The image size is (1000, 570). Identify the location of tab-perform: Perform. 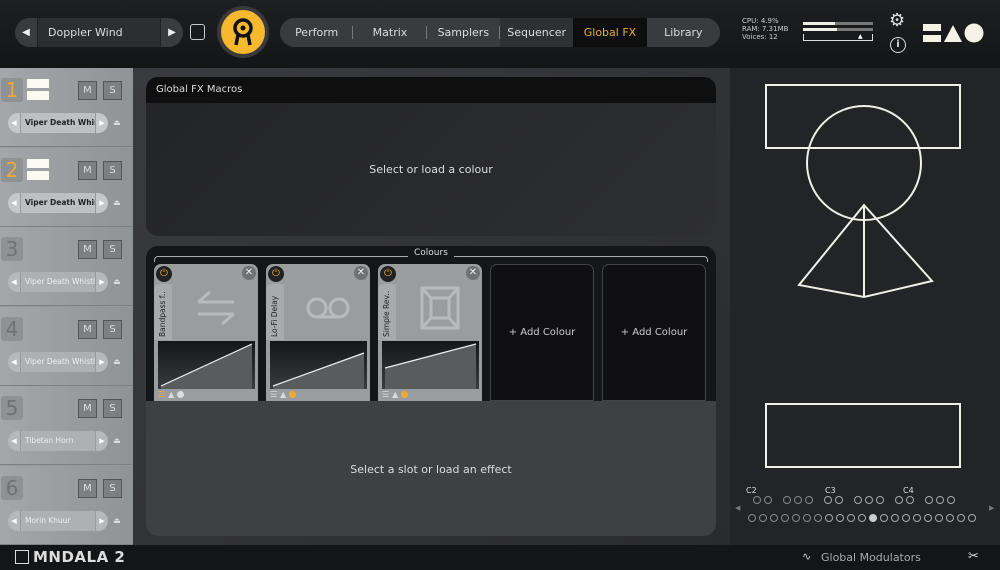
(317, 32).